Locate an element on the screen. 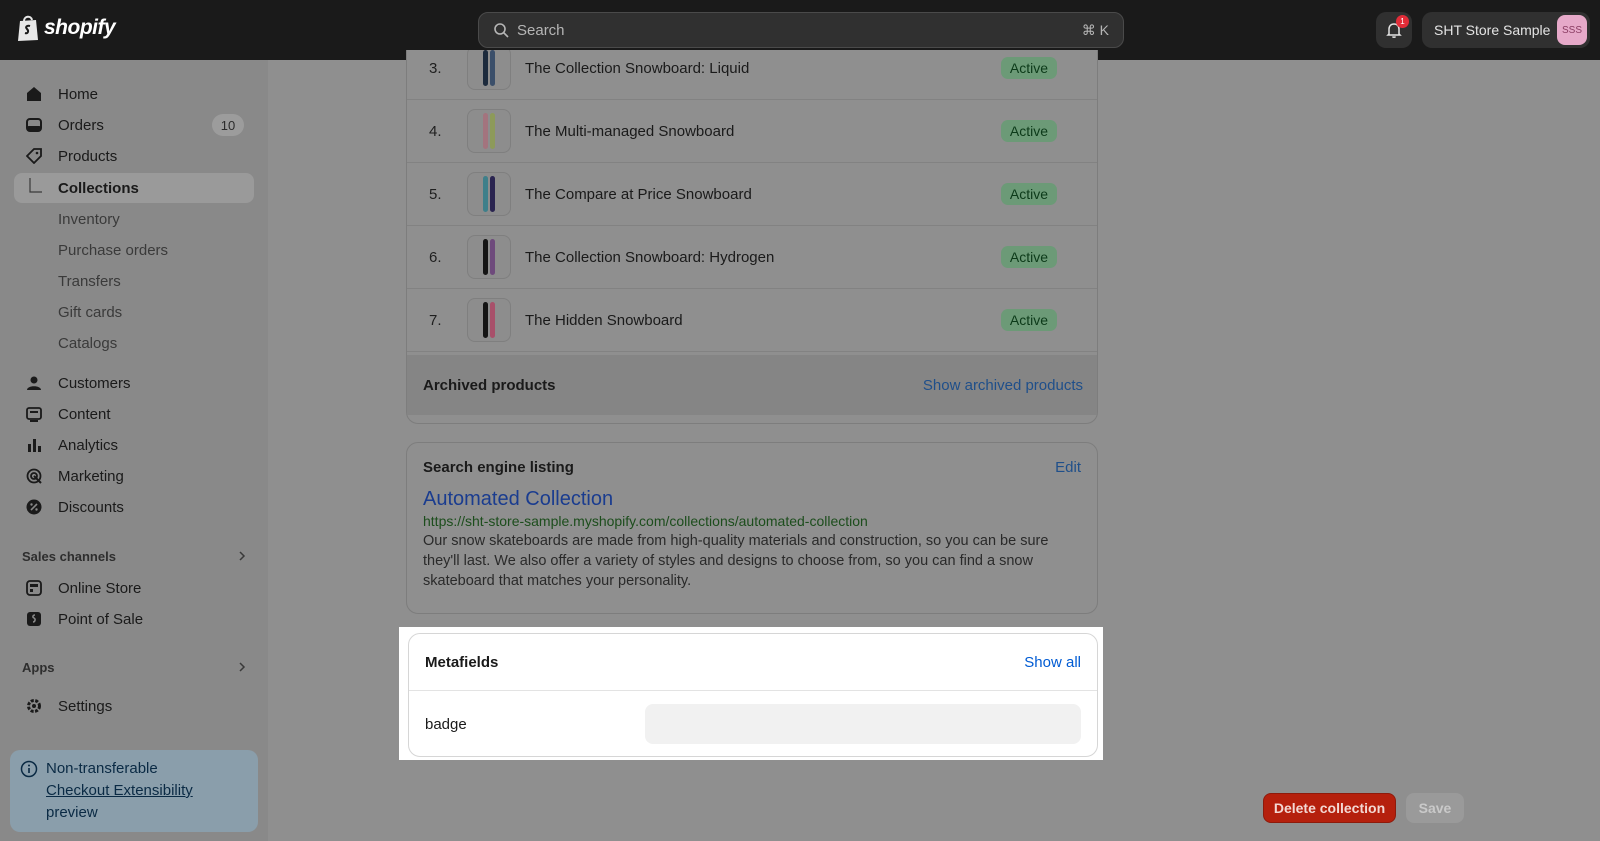 The width and height of the screenshot is (1600, 841). notice-text: preview is located at coordinates (72, 812).